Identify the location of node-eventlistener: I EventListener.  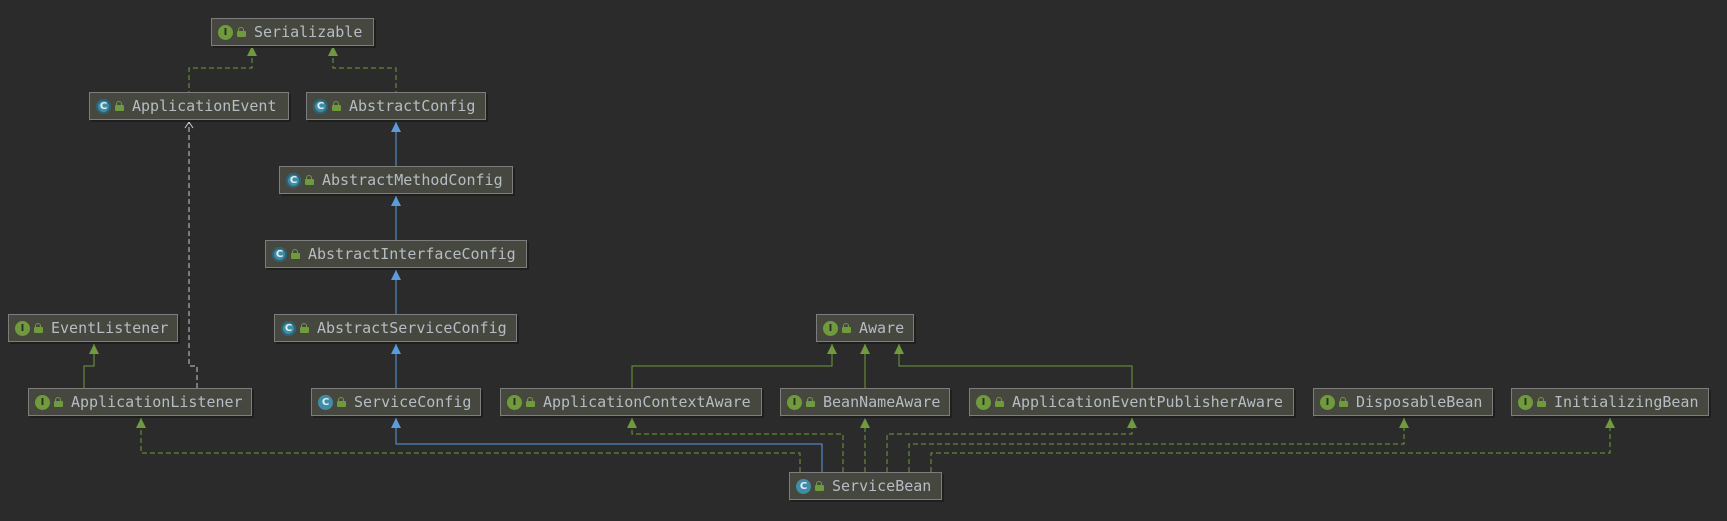
(93, 328).